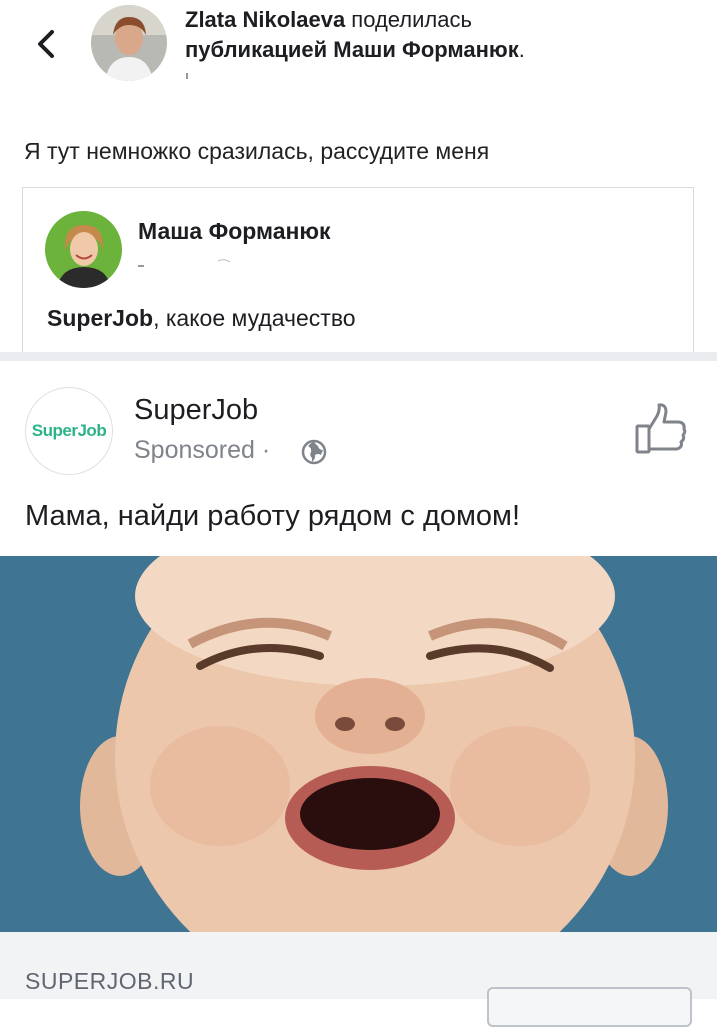 This screenshot has width=717, height=1027. Describe the element at coordinates (257, 151) in the screenshot. I see `post-message: Я тут немножко сразилась, рассудите меня` at that location.